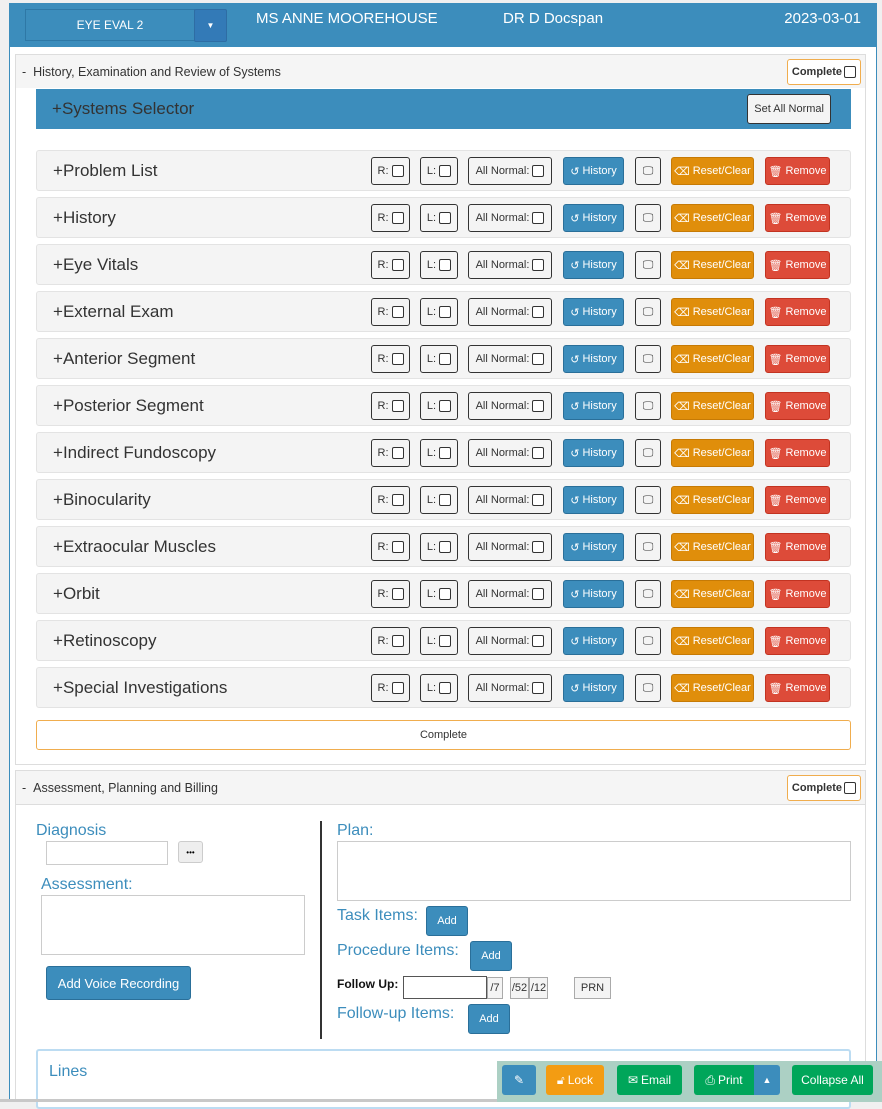 The image size is (882, 1109). I want to click on assessment-textarea, so click(173, 925).